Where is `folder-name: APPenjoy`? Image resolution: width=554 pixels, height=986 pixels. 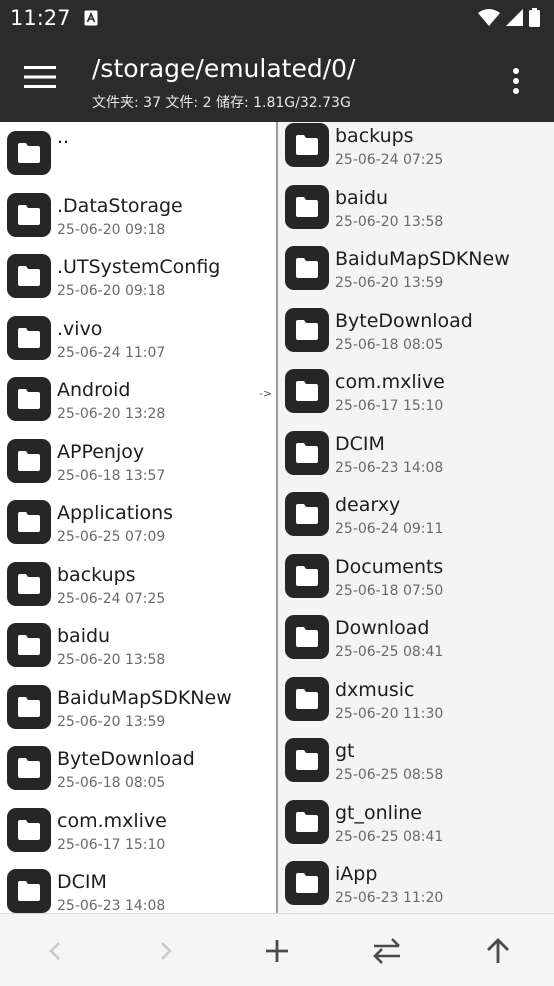 folder-name: APPenjoy is located at coordinates (101, 451).